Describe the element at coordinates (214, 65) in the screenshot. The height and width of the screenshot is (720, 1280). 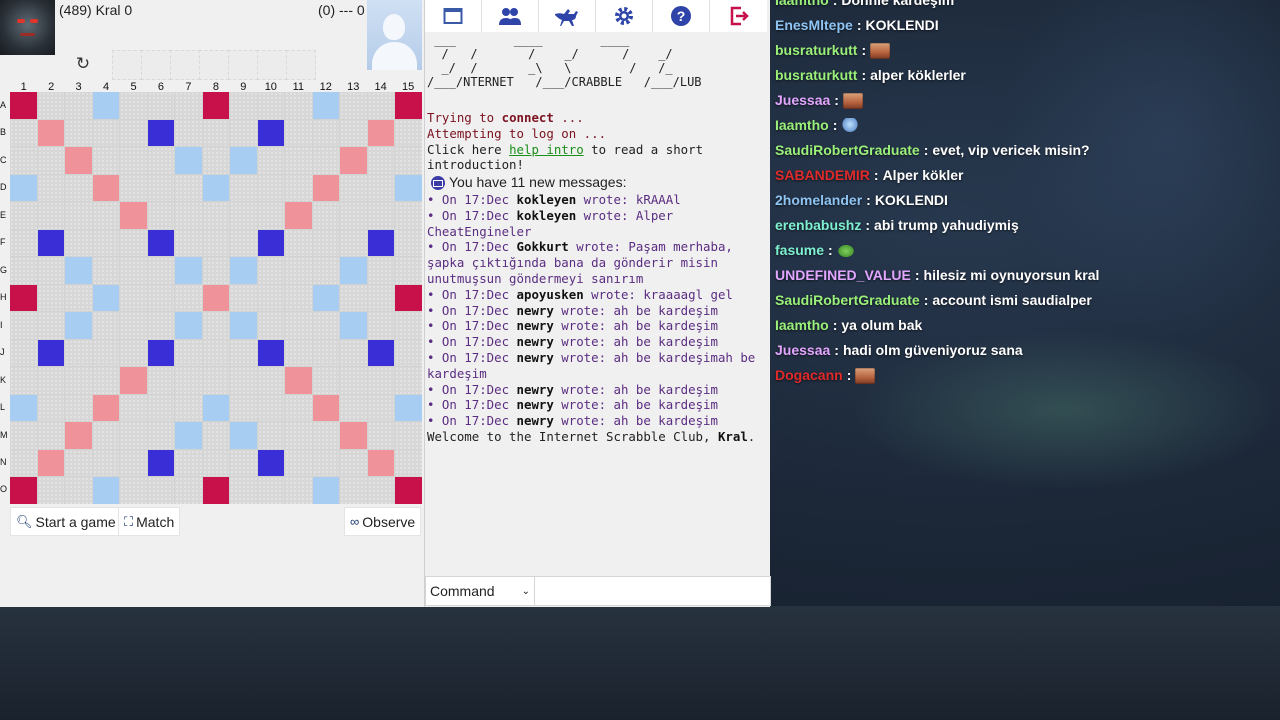
I see `rack-slot` at that location.